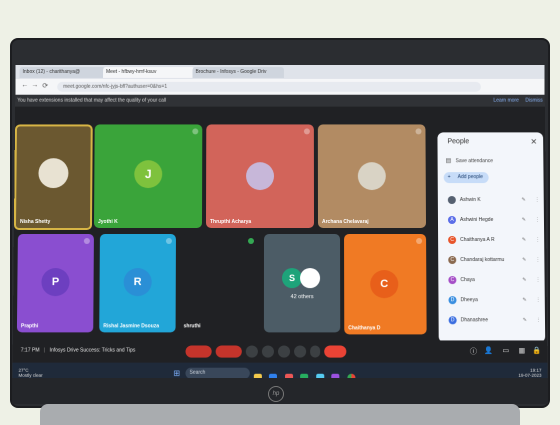 This screenshot has height=425, width=560. I want to click on participant-list-name: Chandaraj kottarmu, so click(482, 260).